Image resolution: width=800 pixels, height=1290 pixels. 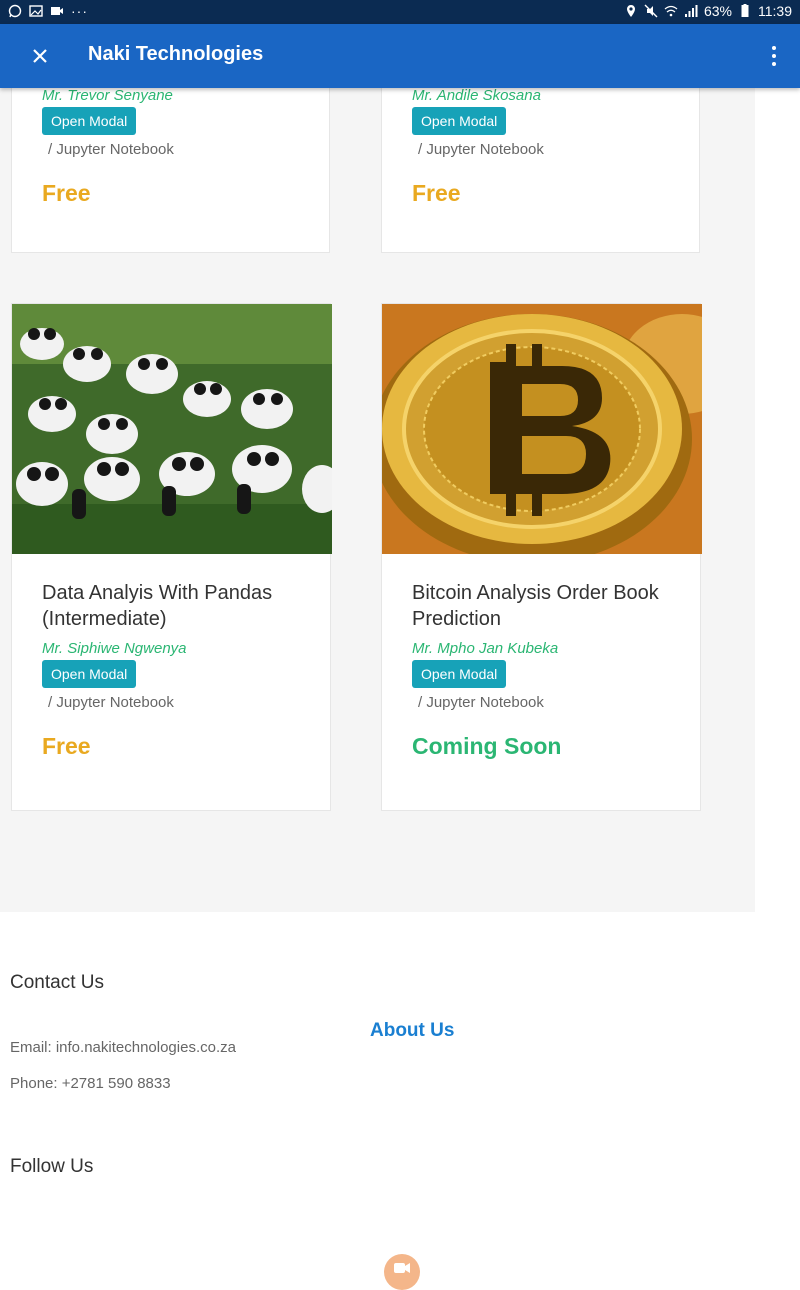 What do you see at coordinates (57, 11) in the screenshot?
I see `video-icon` at bounding box center [57, 11].